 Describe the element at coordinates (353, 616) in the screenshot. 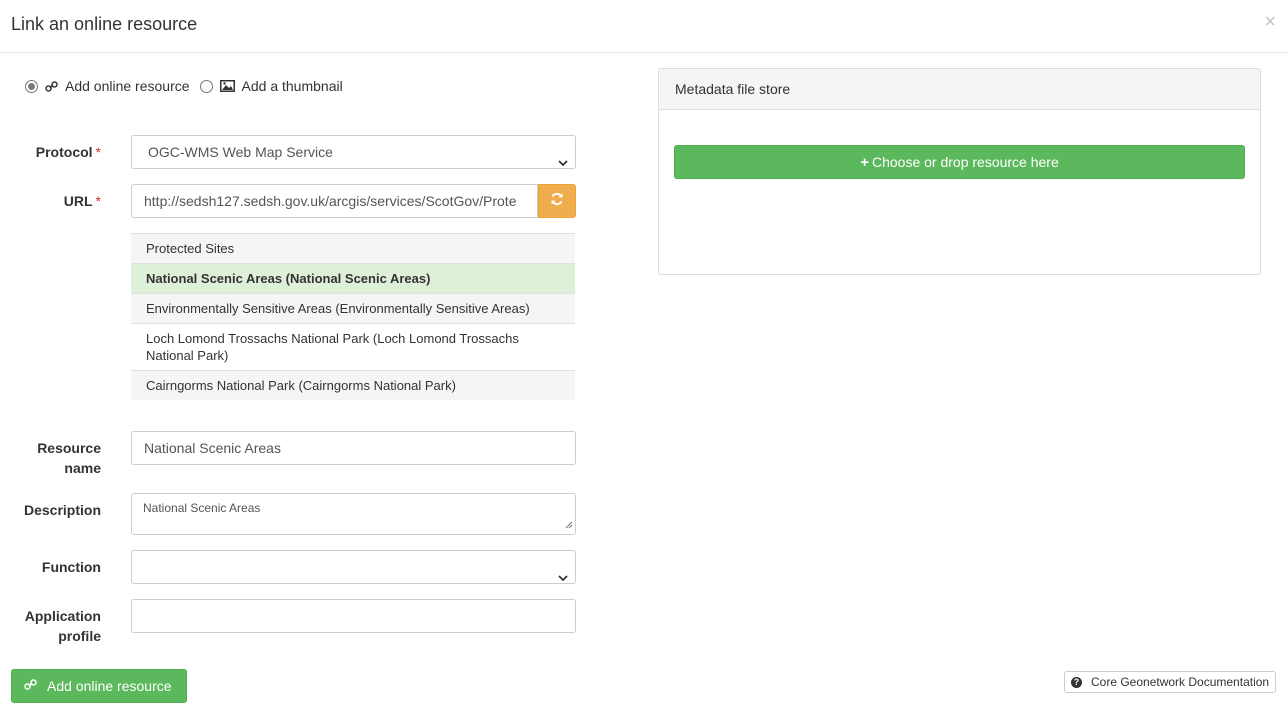

I see `application-profile-input` at that location.